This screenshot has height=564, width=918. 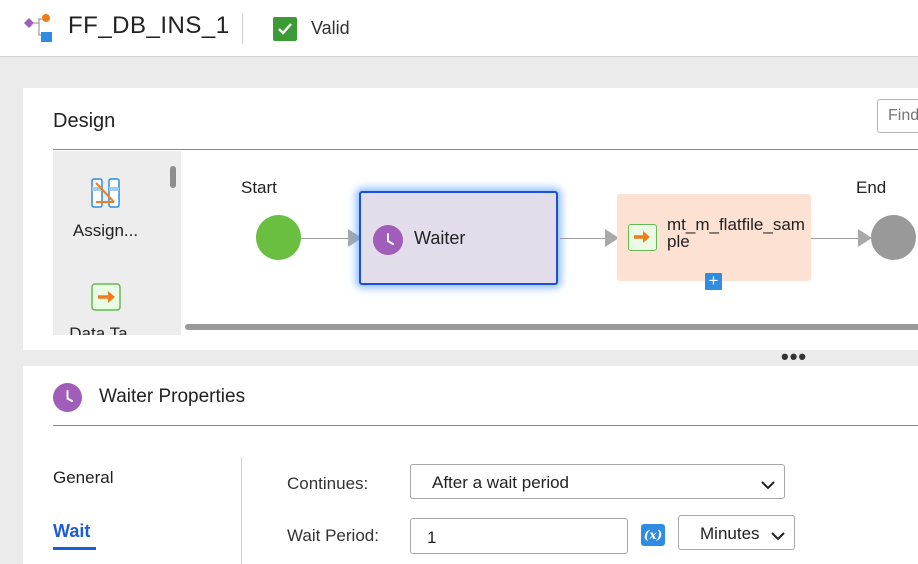 I want to click on end-label: End, so click(x=871, y=187).